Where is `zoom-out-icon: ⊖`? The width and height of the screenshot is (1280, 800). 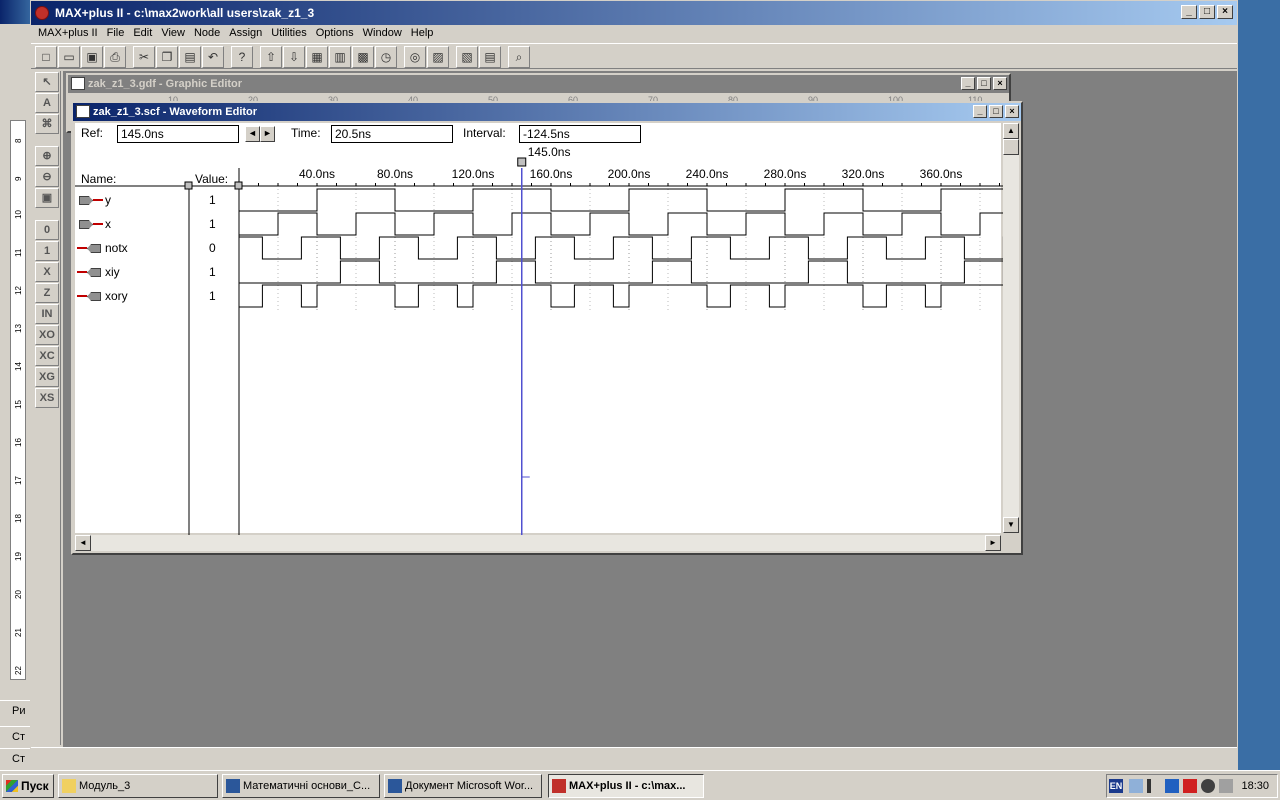 zoom-out-icon: ⊖ is located at coordinates (47, 177).